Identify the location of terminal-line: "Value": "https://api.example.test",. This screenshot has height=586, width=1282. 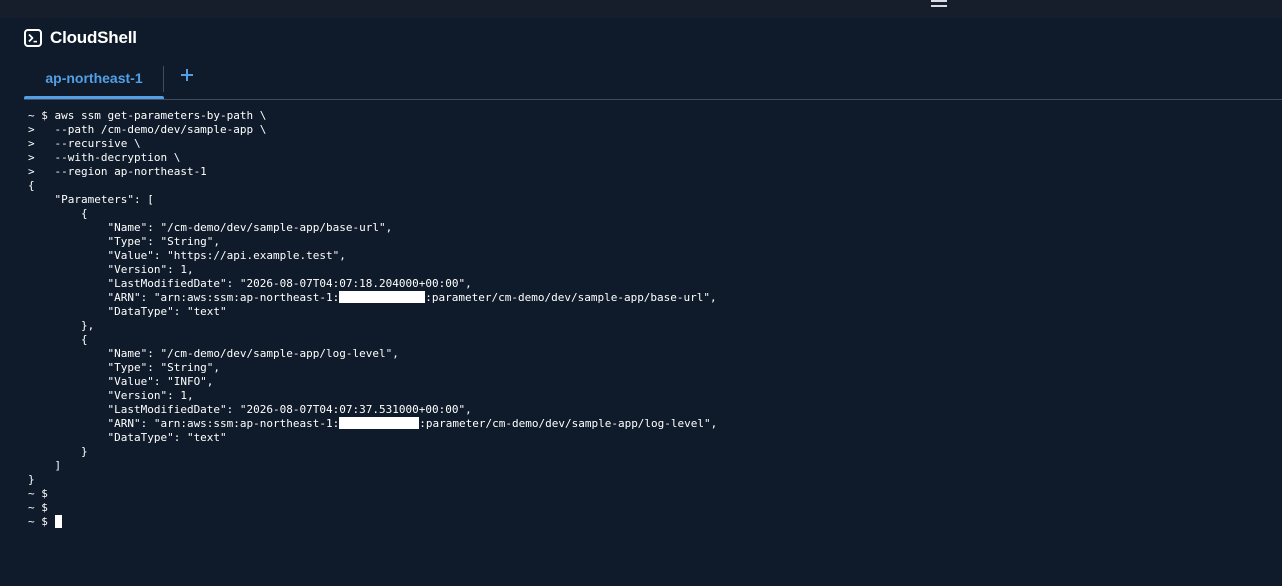
(648, 256).